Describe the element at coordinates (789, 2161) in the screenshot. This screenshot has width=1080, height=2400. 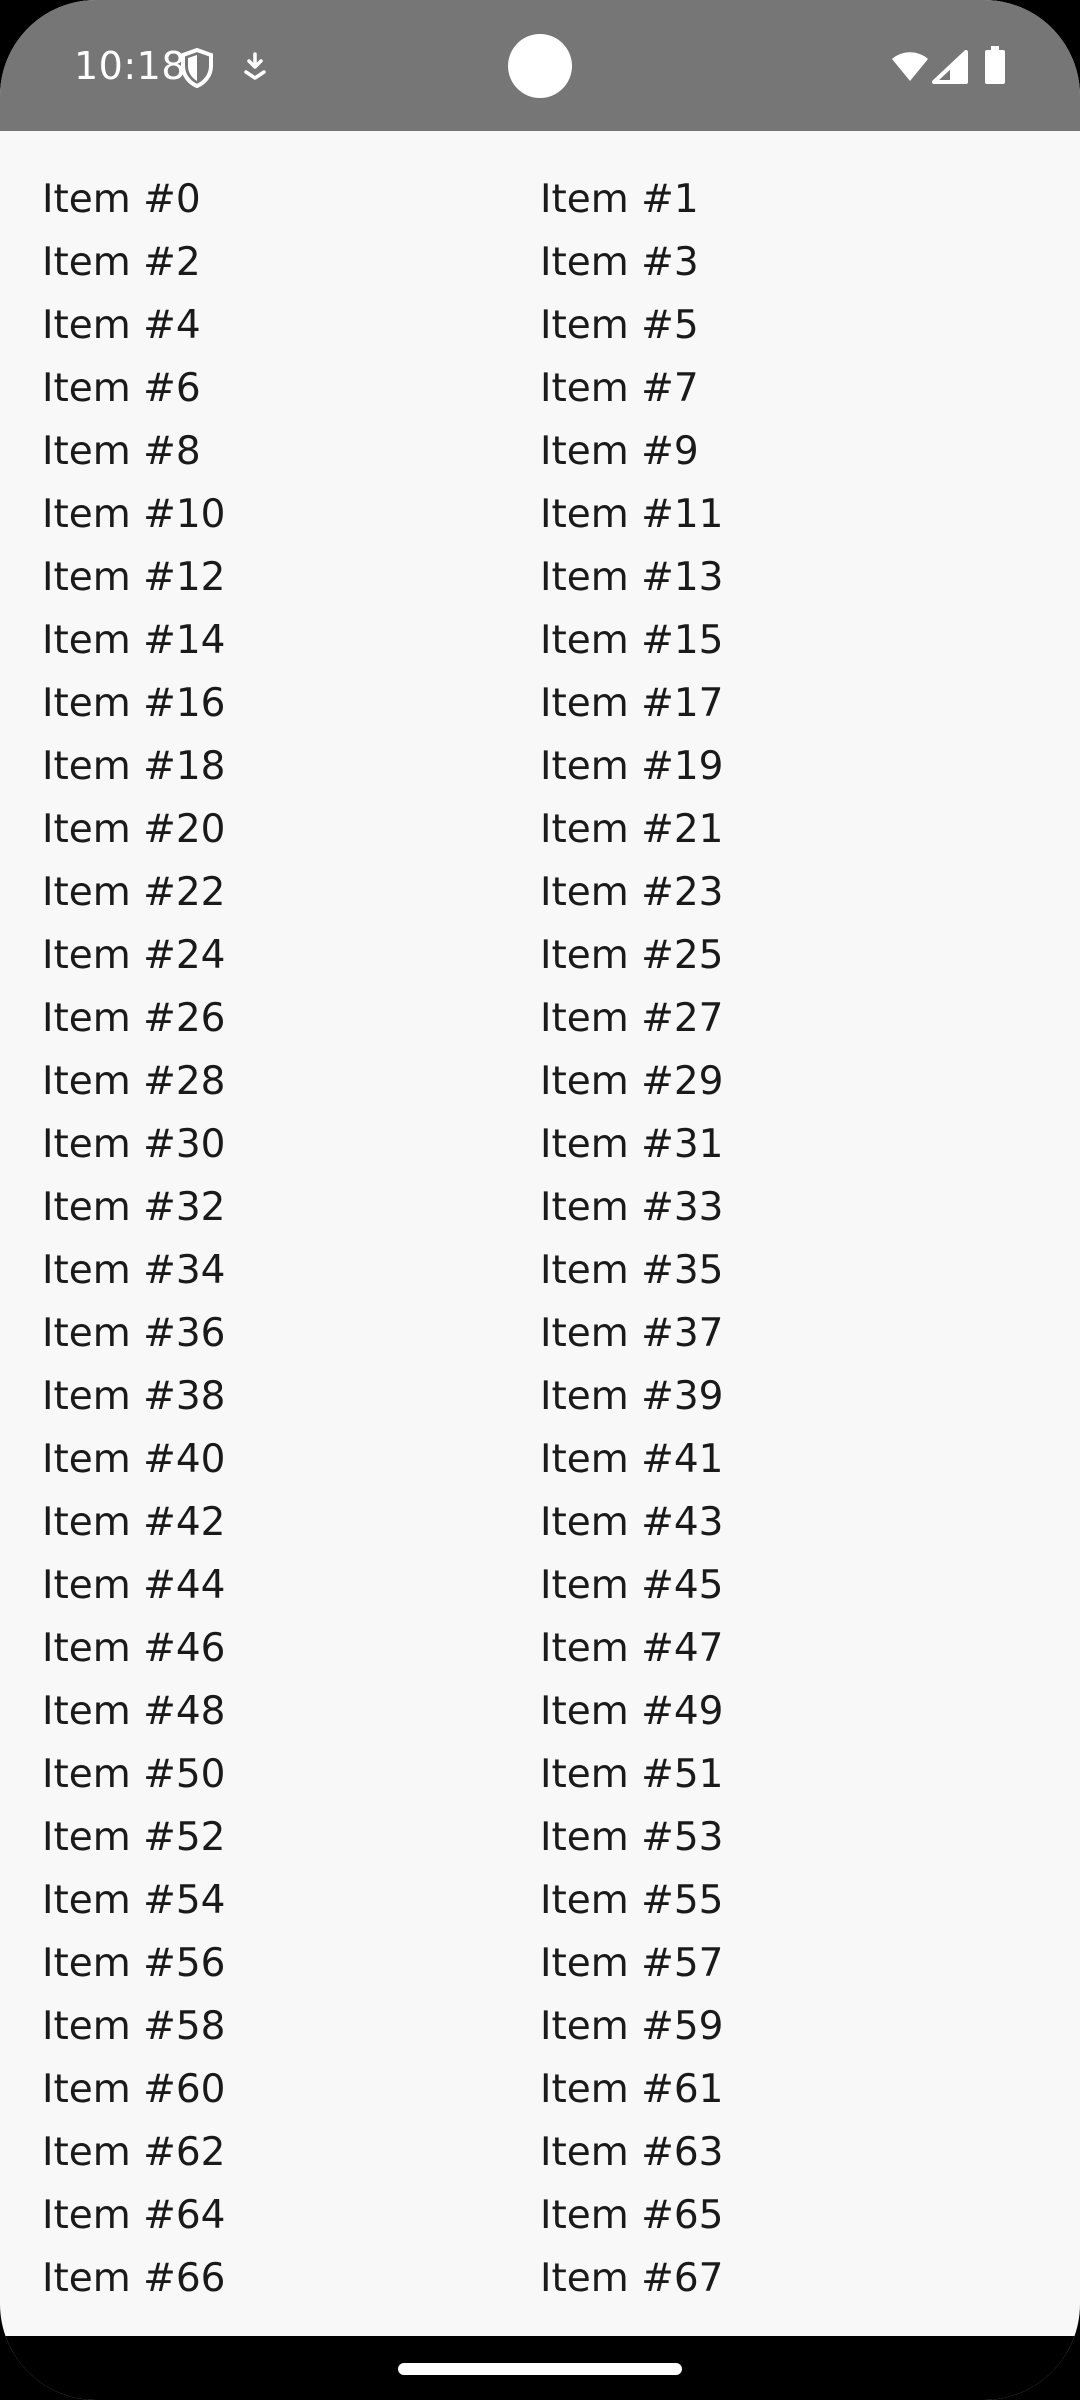
I see `list-item: Item #63` at that location.